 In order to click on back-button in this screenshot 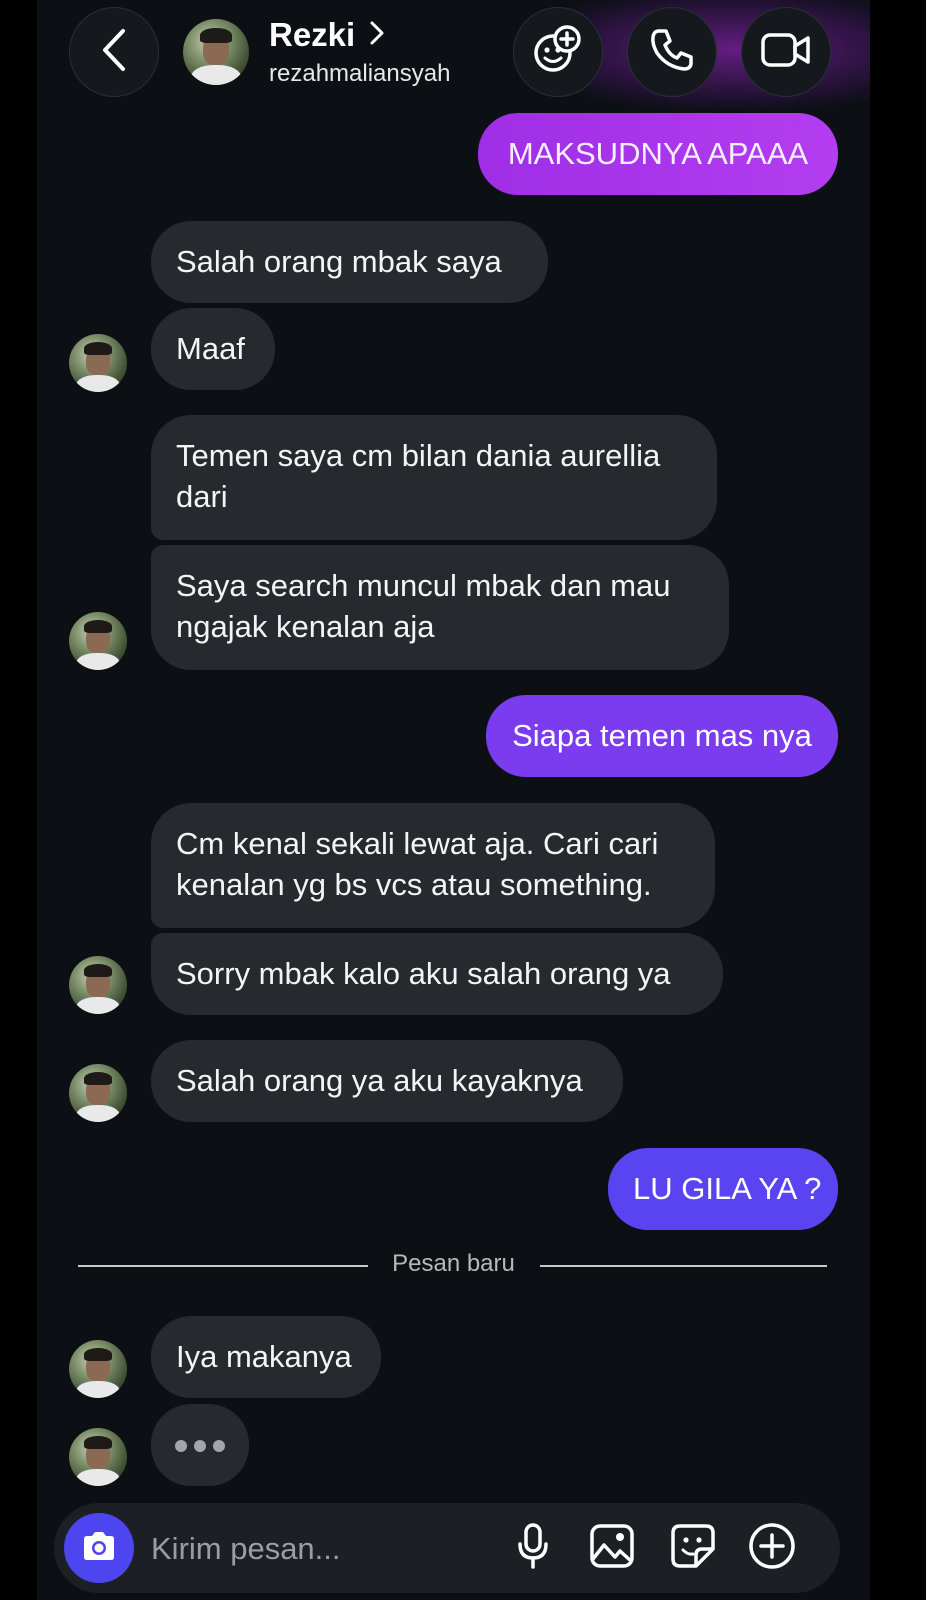, I will do `click(114, 52)`.